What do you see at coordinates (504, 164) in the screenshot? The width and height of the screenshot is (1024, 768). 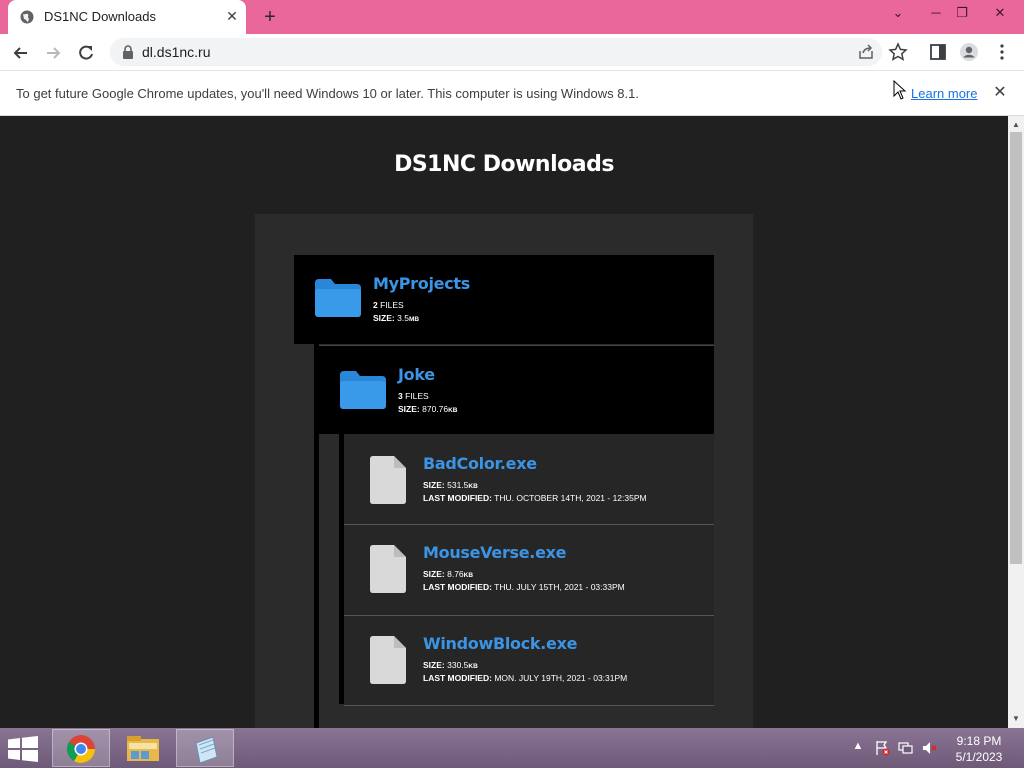 I see `page-title: DS1NC Downloads` at bounding box center [504, 164].